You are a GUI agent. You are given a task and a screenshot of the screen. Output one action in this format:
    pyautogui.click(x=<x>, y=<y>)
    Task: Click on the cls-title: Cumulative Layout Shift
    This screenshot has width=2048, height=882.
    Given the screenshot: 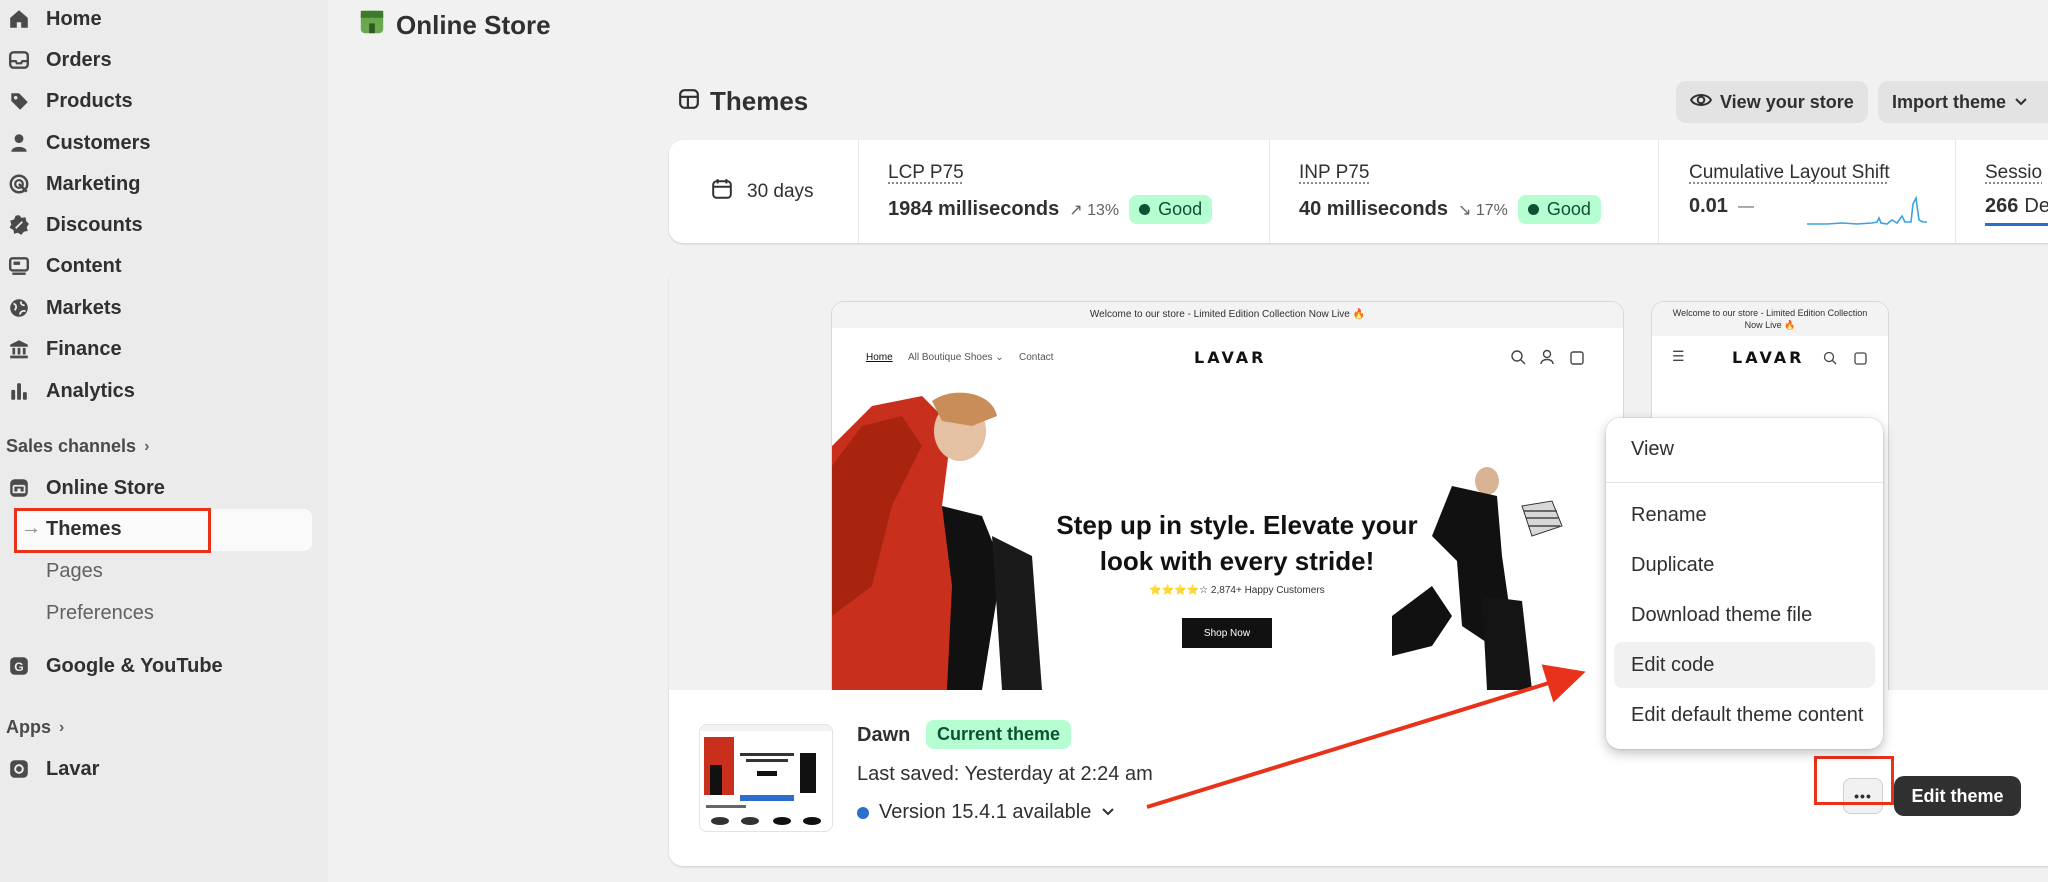 What is the action you would take?
    pyautogui.click(x=1789, y=173)
    